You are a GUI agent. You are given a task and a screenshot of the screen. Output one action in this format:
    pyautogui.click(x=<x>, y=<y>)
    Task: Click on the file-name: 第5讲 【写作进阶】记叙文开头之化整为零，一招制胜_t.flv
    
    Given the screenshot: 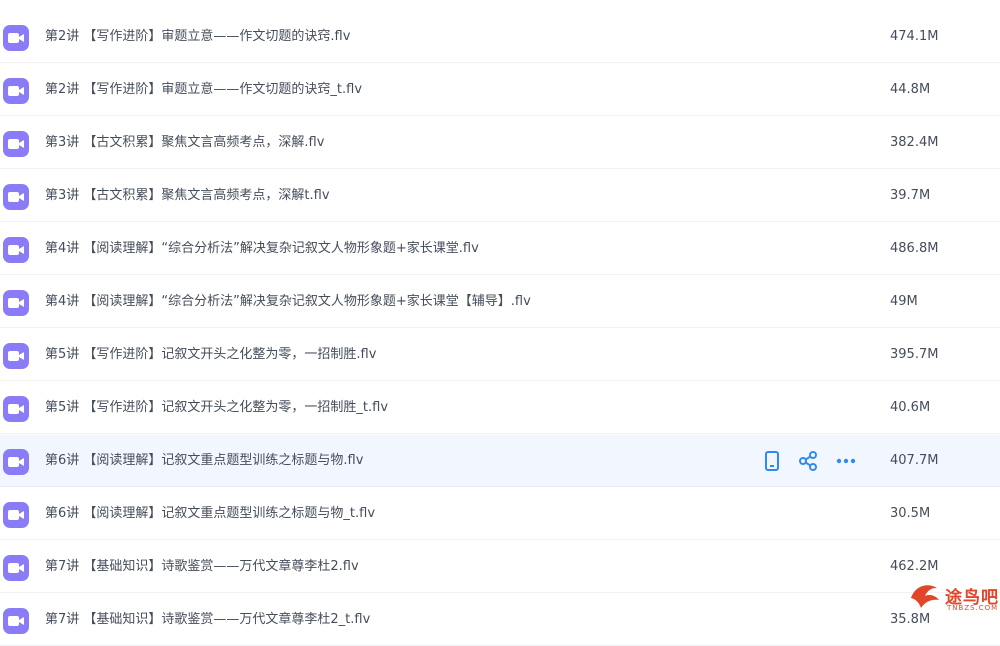 What is the action you would take?
    pyautogui.click(x=216, y=408)
    